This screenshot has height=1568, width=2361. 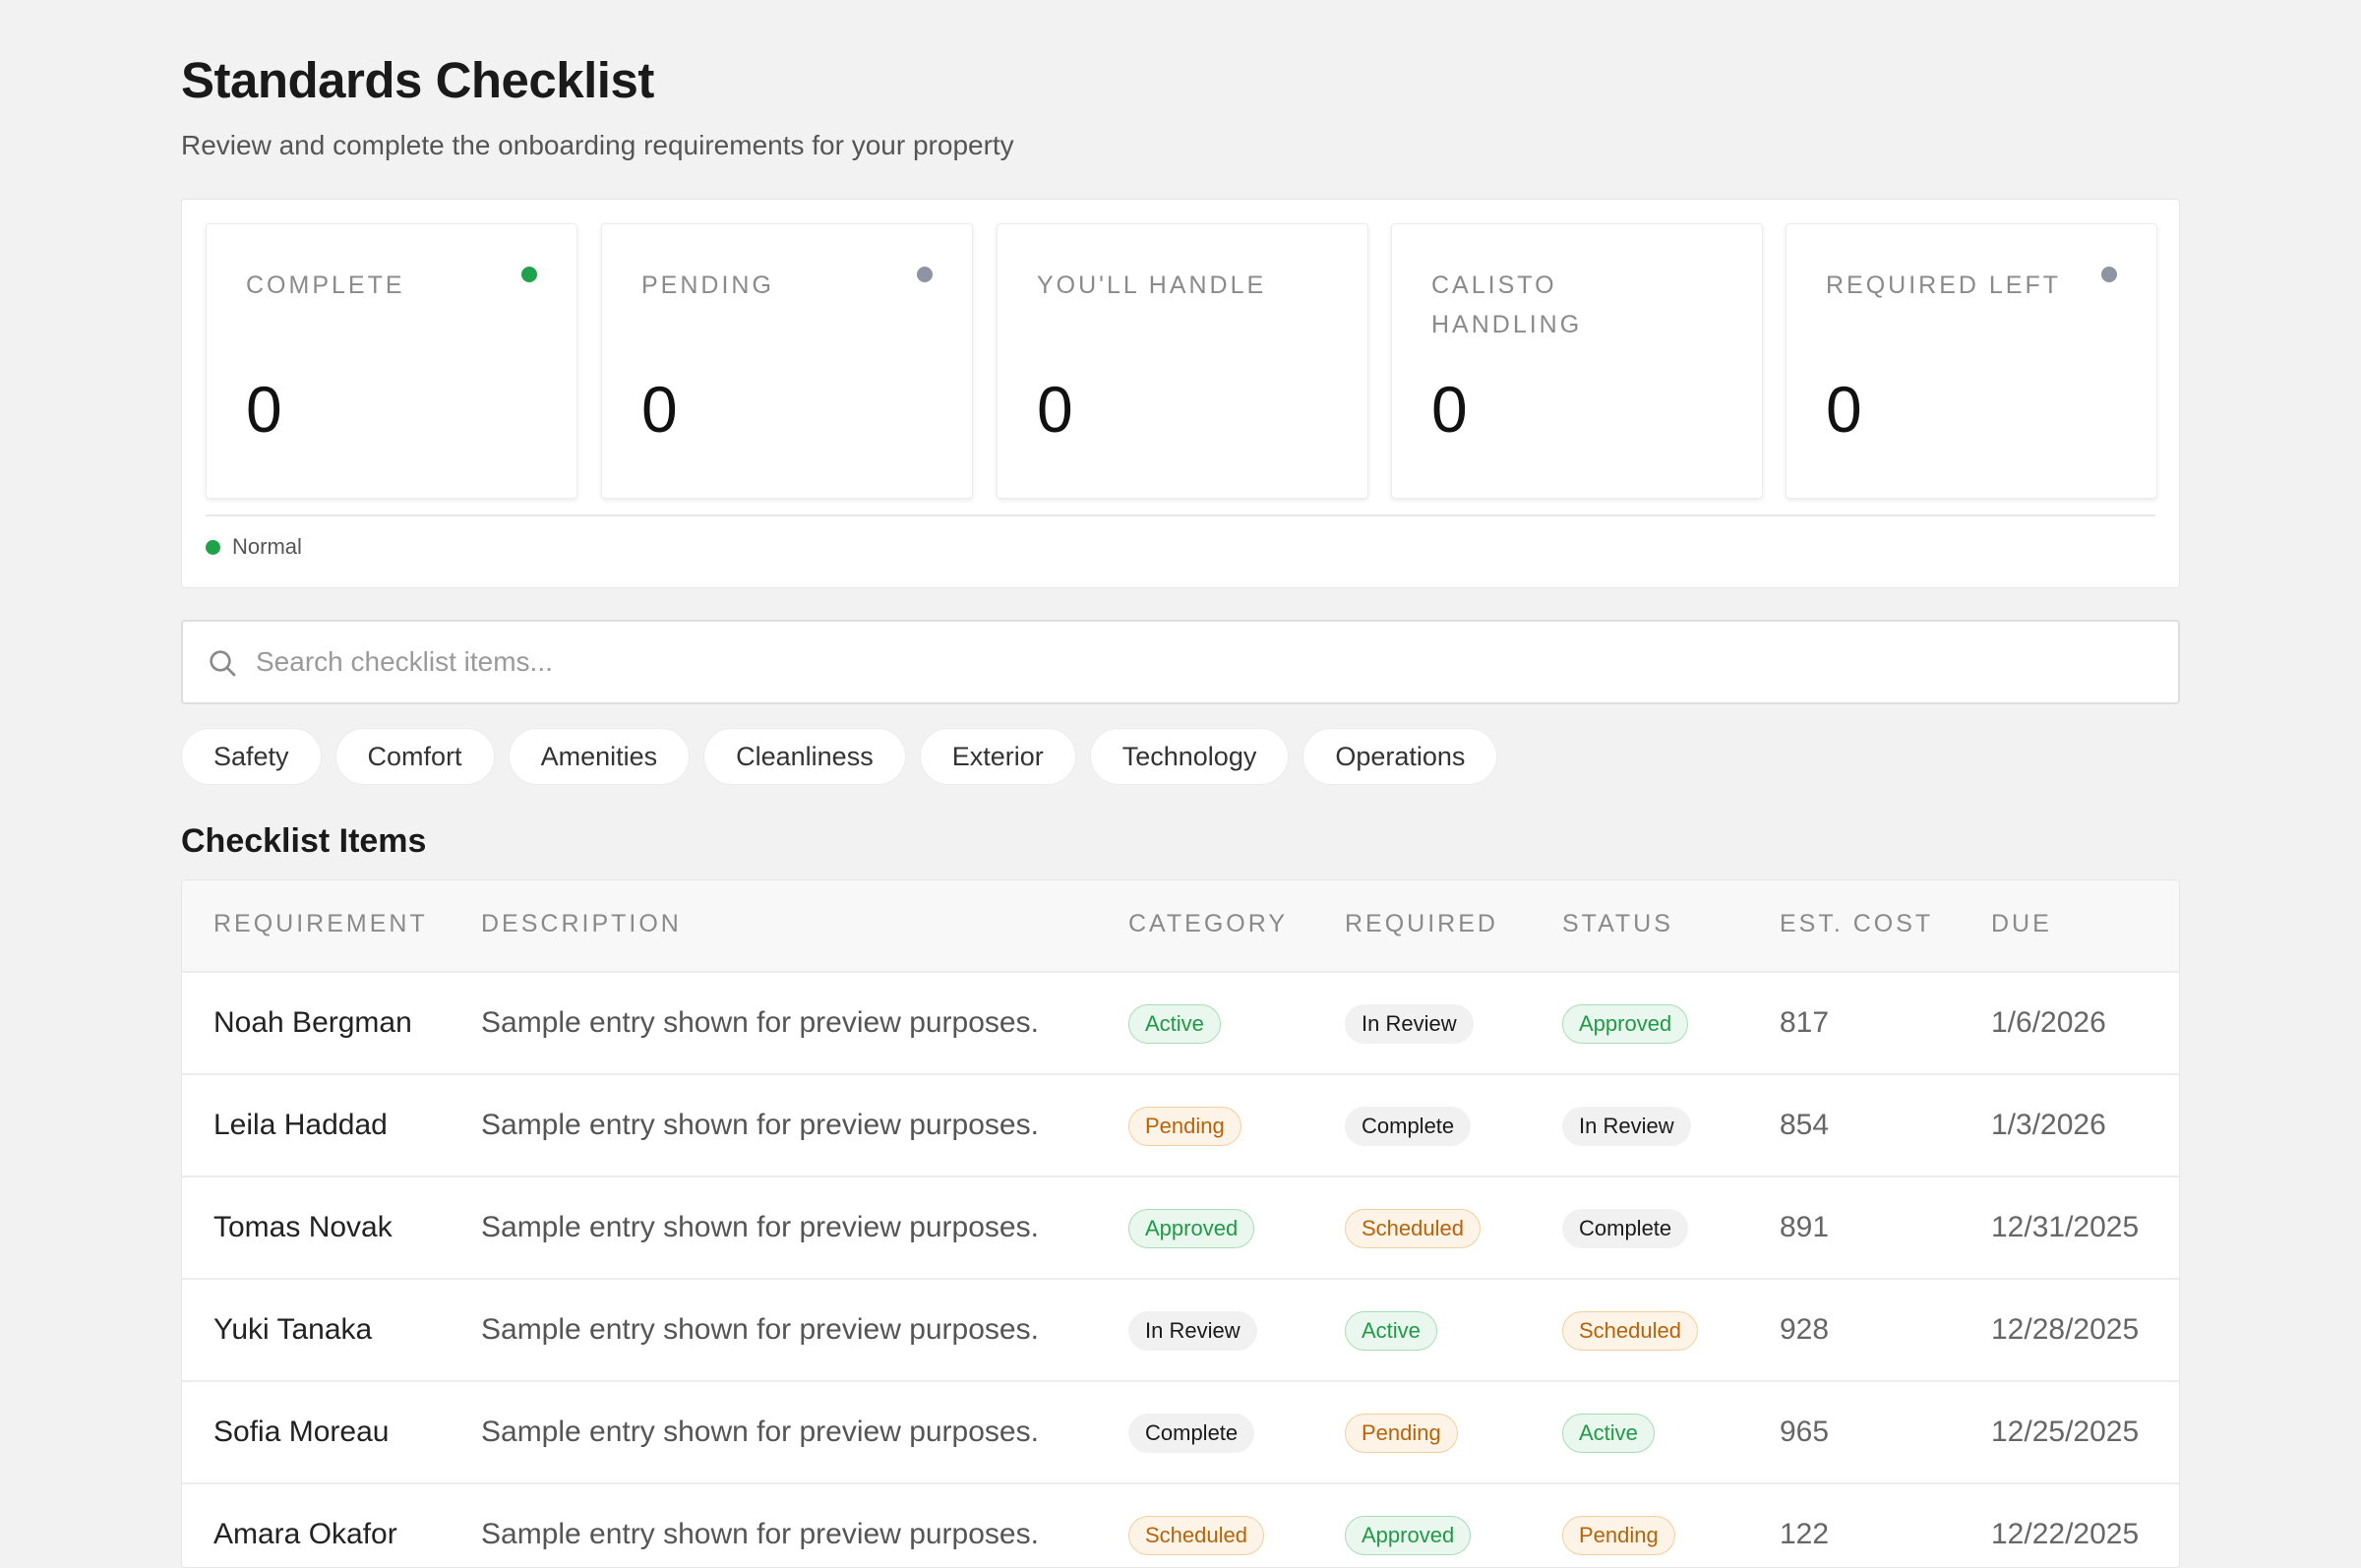 What do you see at coordinates (267, 546) in the screenshot?
I see `legend-label: Normal` at bounding box center [267, 546].